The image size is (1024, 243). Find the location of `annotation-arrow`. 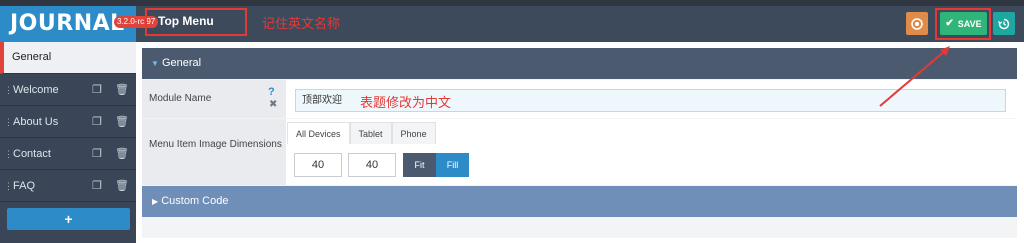

annotation-arrow is located at coordinates (914, 76).